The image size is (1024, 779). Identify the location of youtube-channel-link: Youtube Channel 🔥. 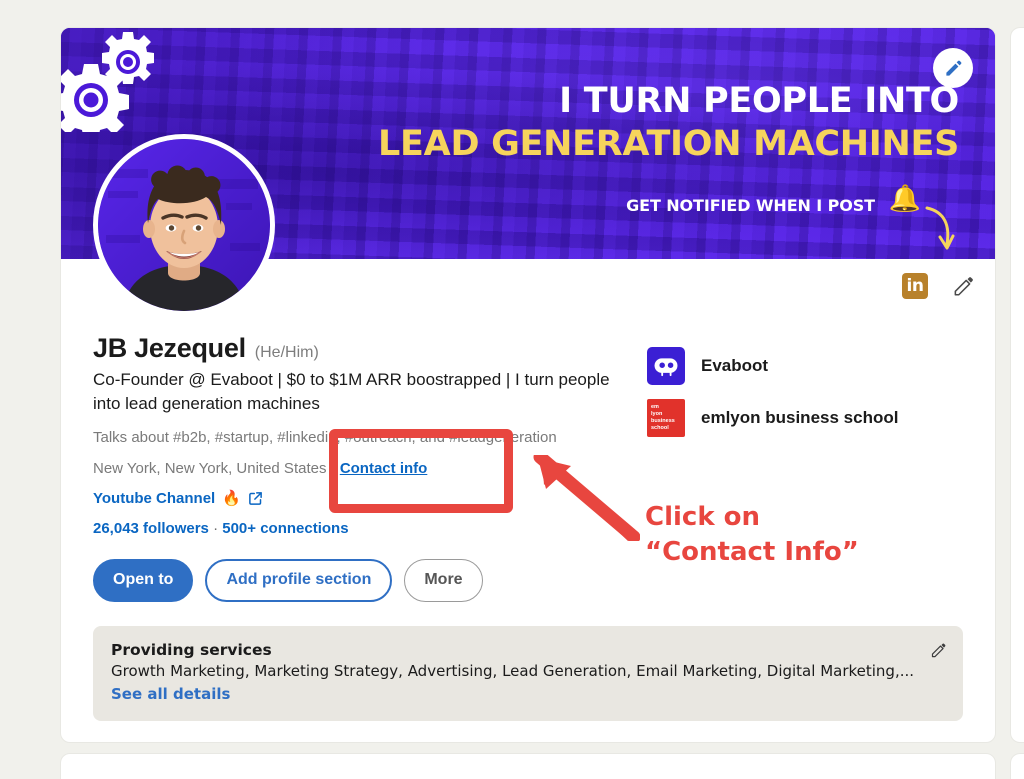
(178, 498).